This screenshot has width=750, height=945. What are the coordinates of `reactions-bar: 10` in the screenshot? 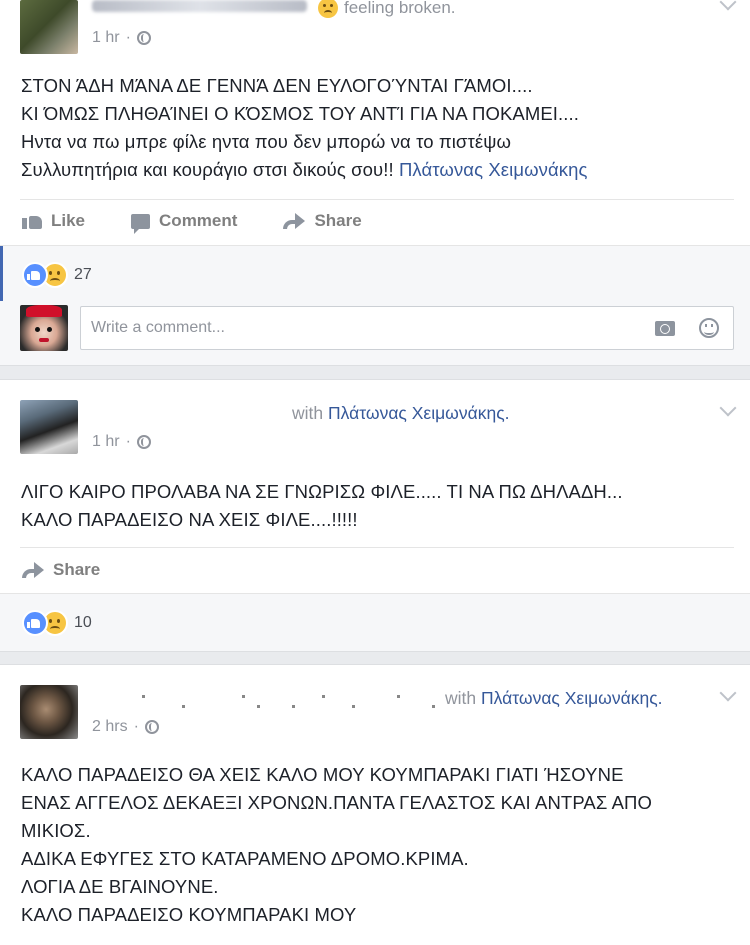 It's located at (375, 622).